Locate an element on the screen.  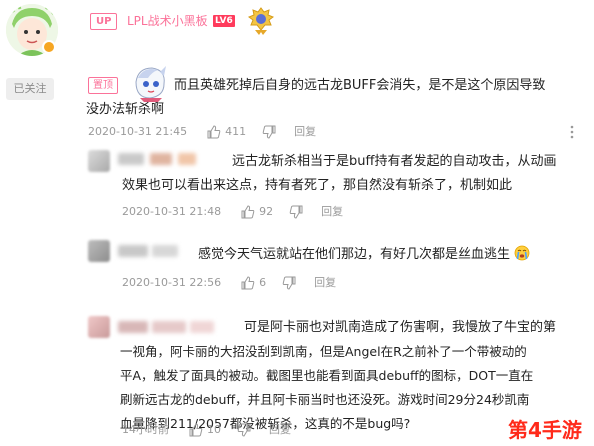
like-count: 411 is located at coordinates (236, 131).